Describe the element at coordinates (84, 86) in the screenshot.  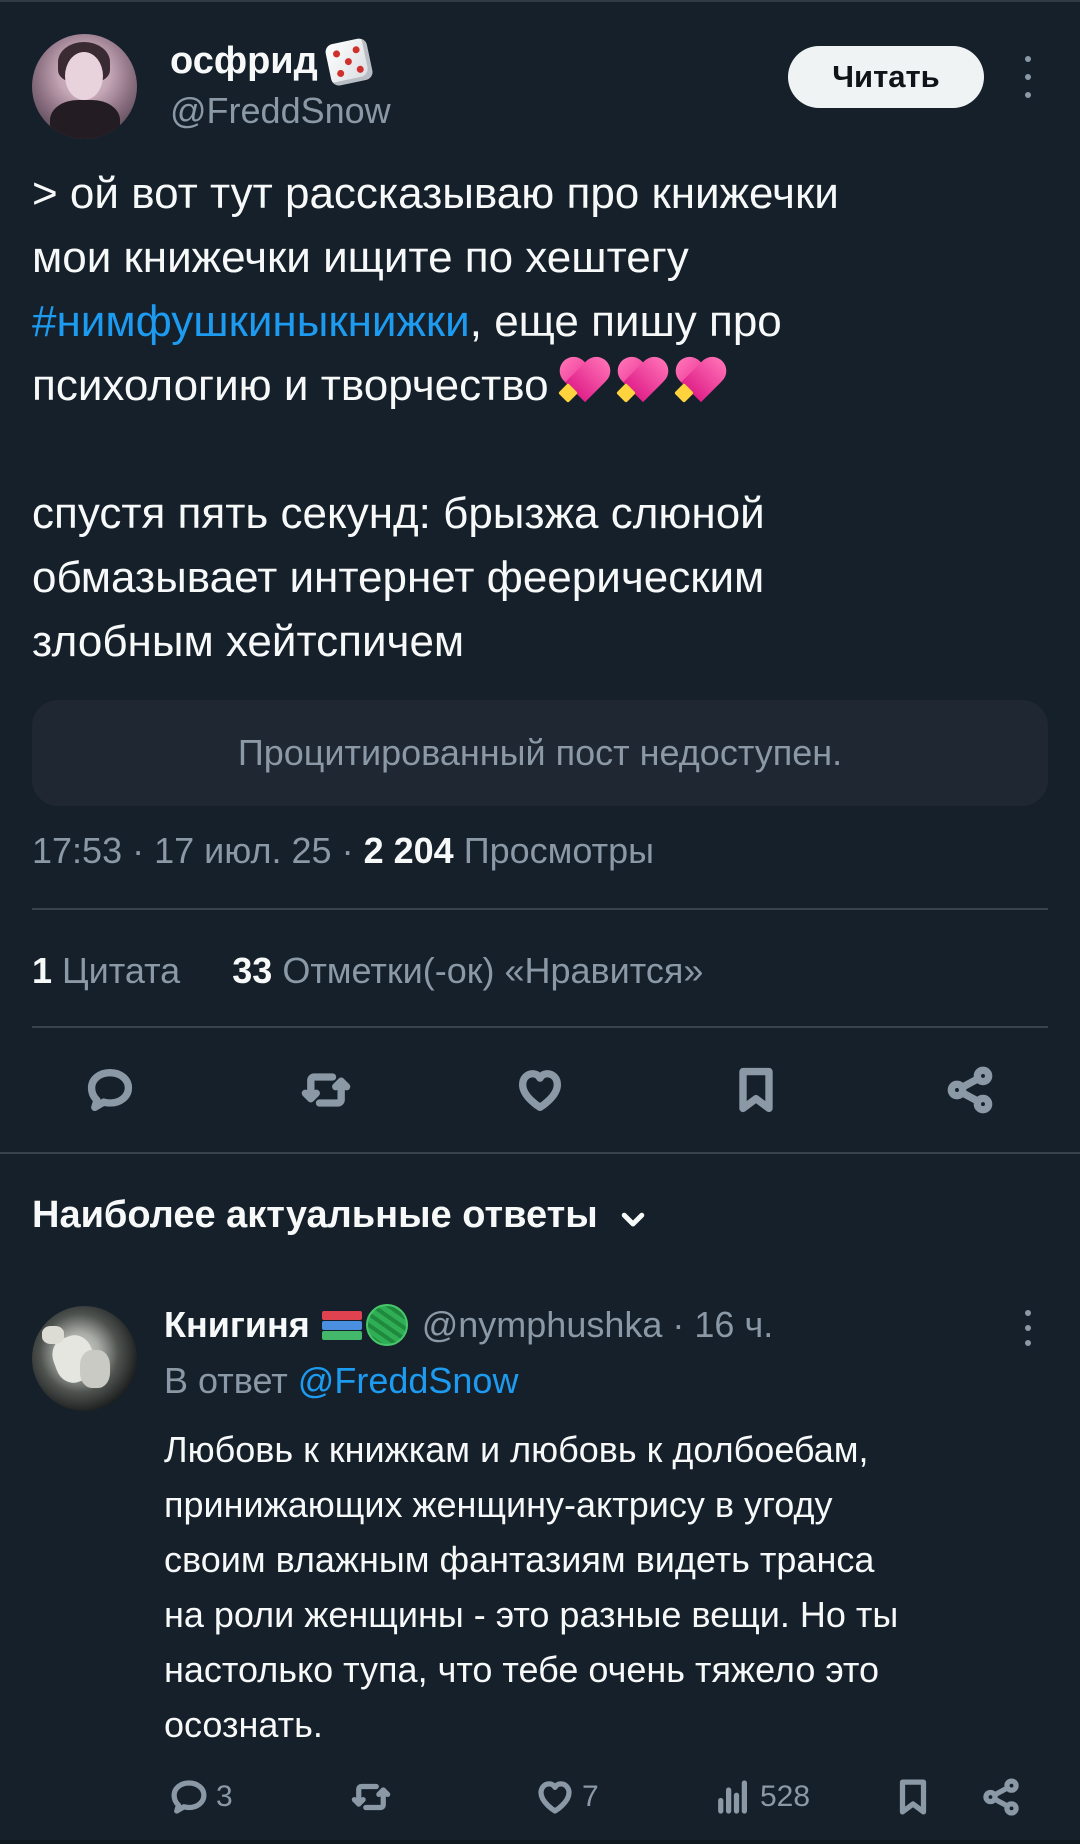
I see `author-avatar` at that location.